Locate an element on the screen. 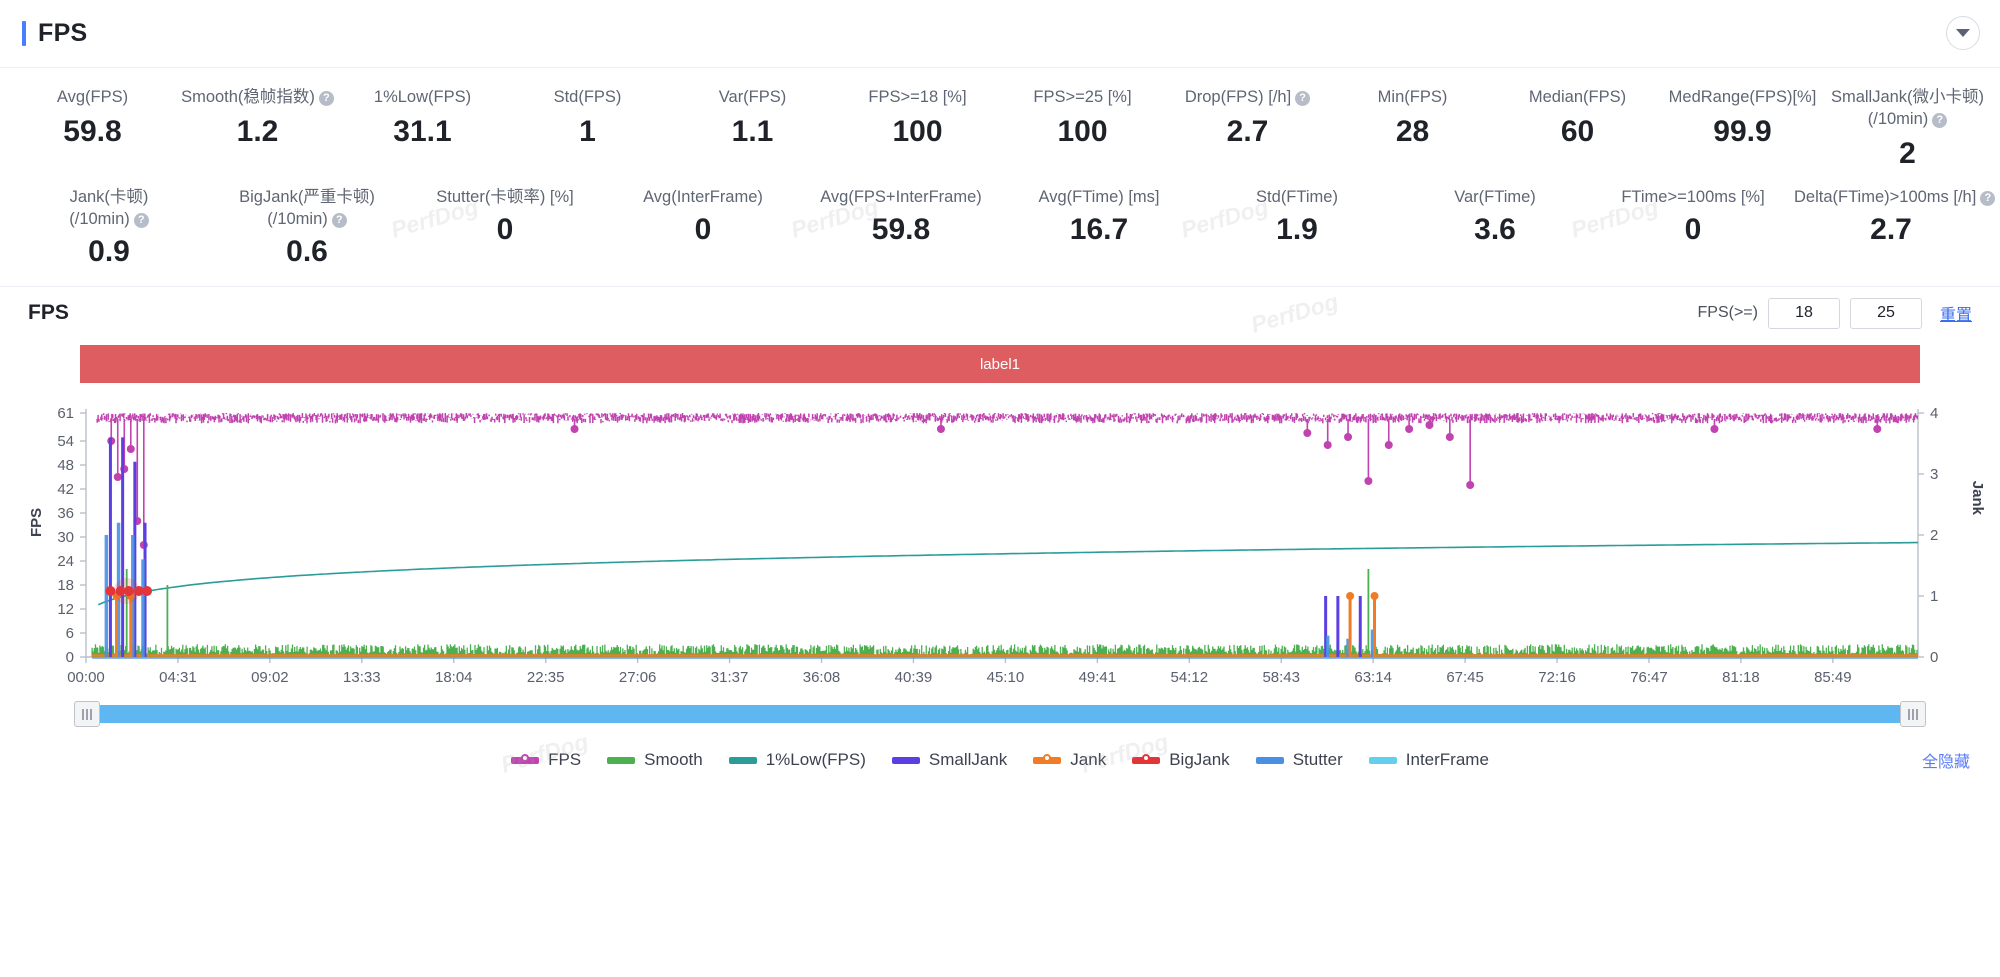 The image size is (2000, 977). metric-label: FPS>=25 [%] is located at coordinates (1082, 97).